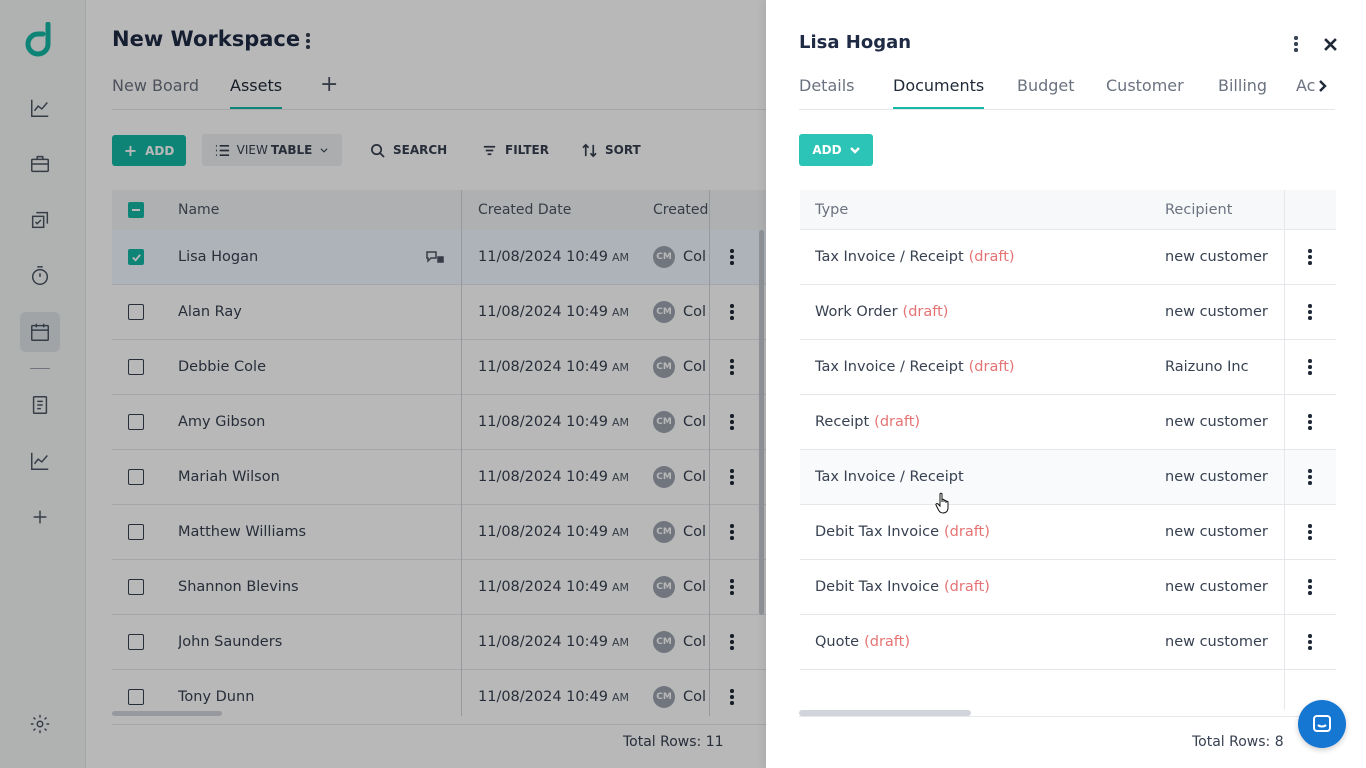  Describe the element at coordinates (854, 150) in the screenshot. I see `chevron-down-icon` at that location.